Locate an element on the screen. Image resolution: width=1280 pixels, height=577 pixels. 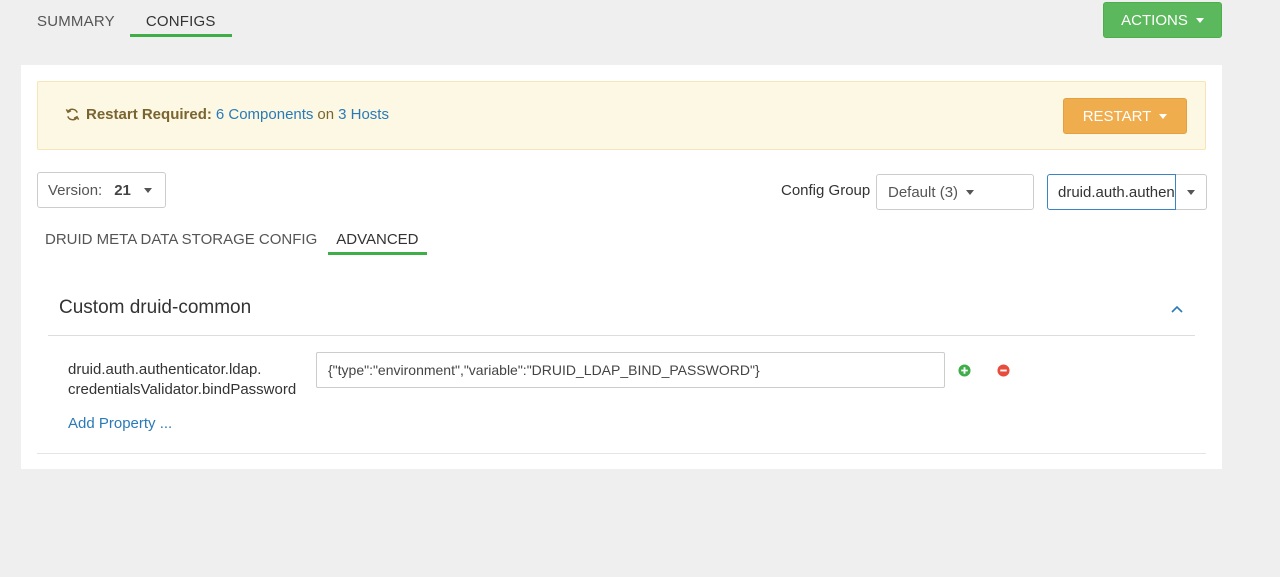
config-group-selected: Default (3) is located at coordinates (923, 192).